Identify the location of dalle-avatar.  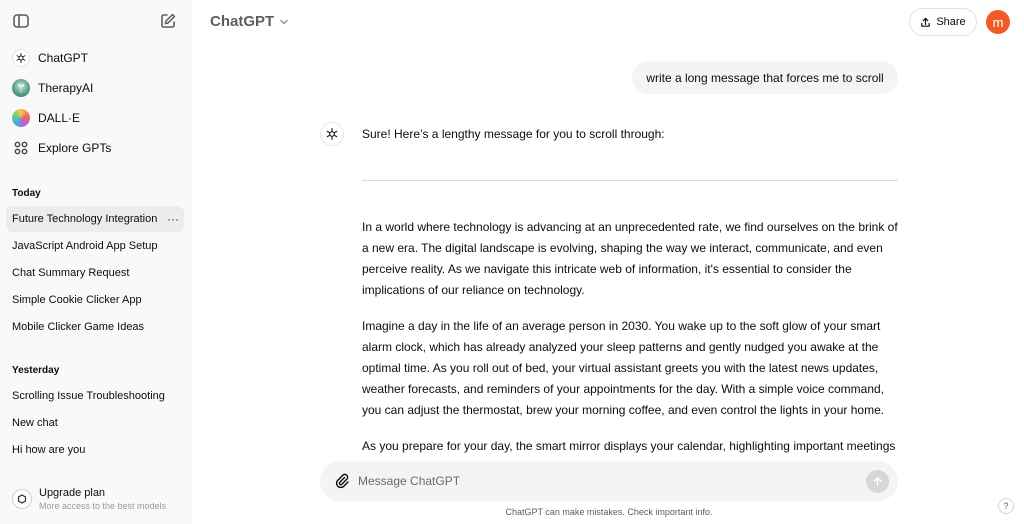
(21, 118).